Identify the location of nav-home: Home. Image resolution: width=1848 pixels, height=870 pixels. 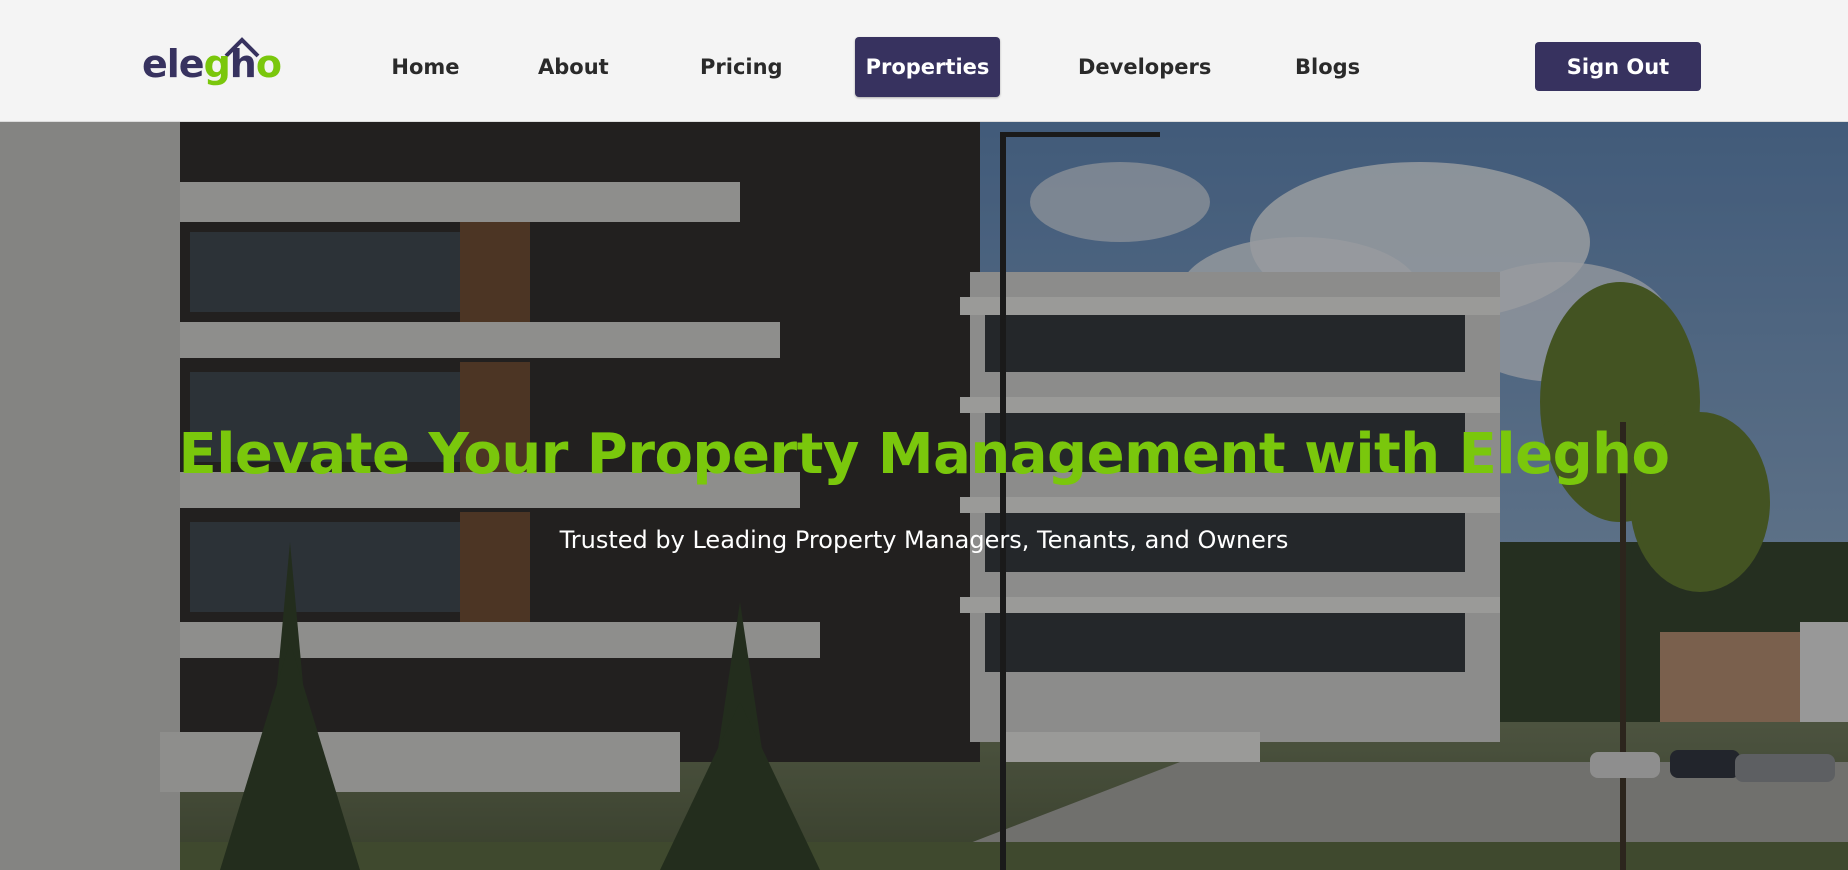
(425, 67).